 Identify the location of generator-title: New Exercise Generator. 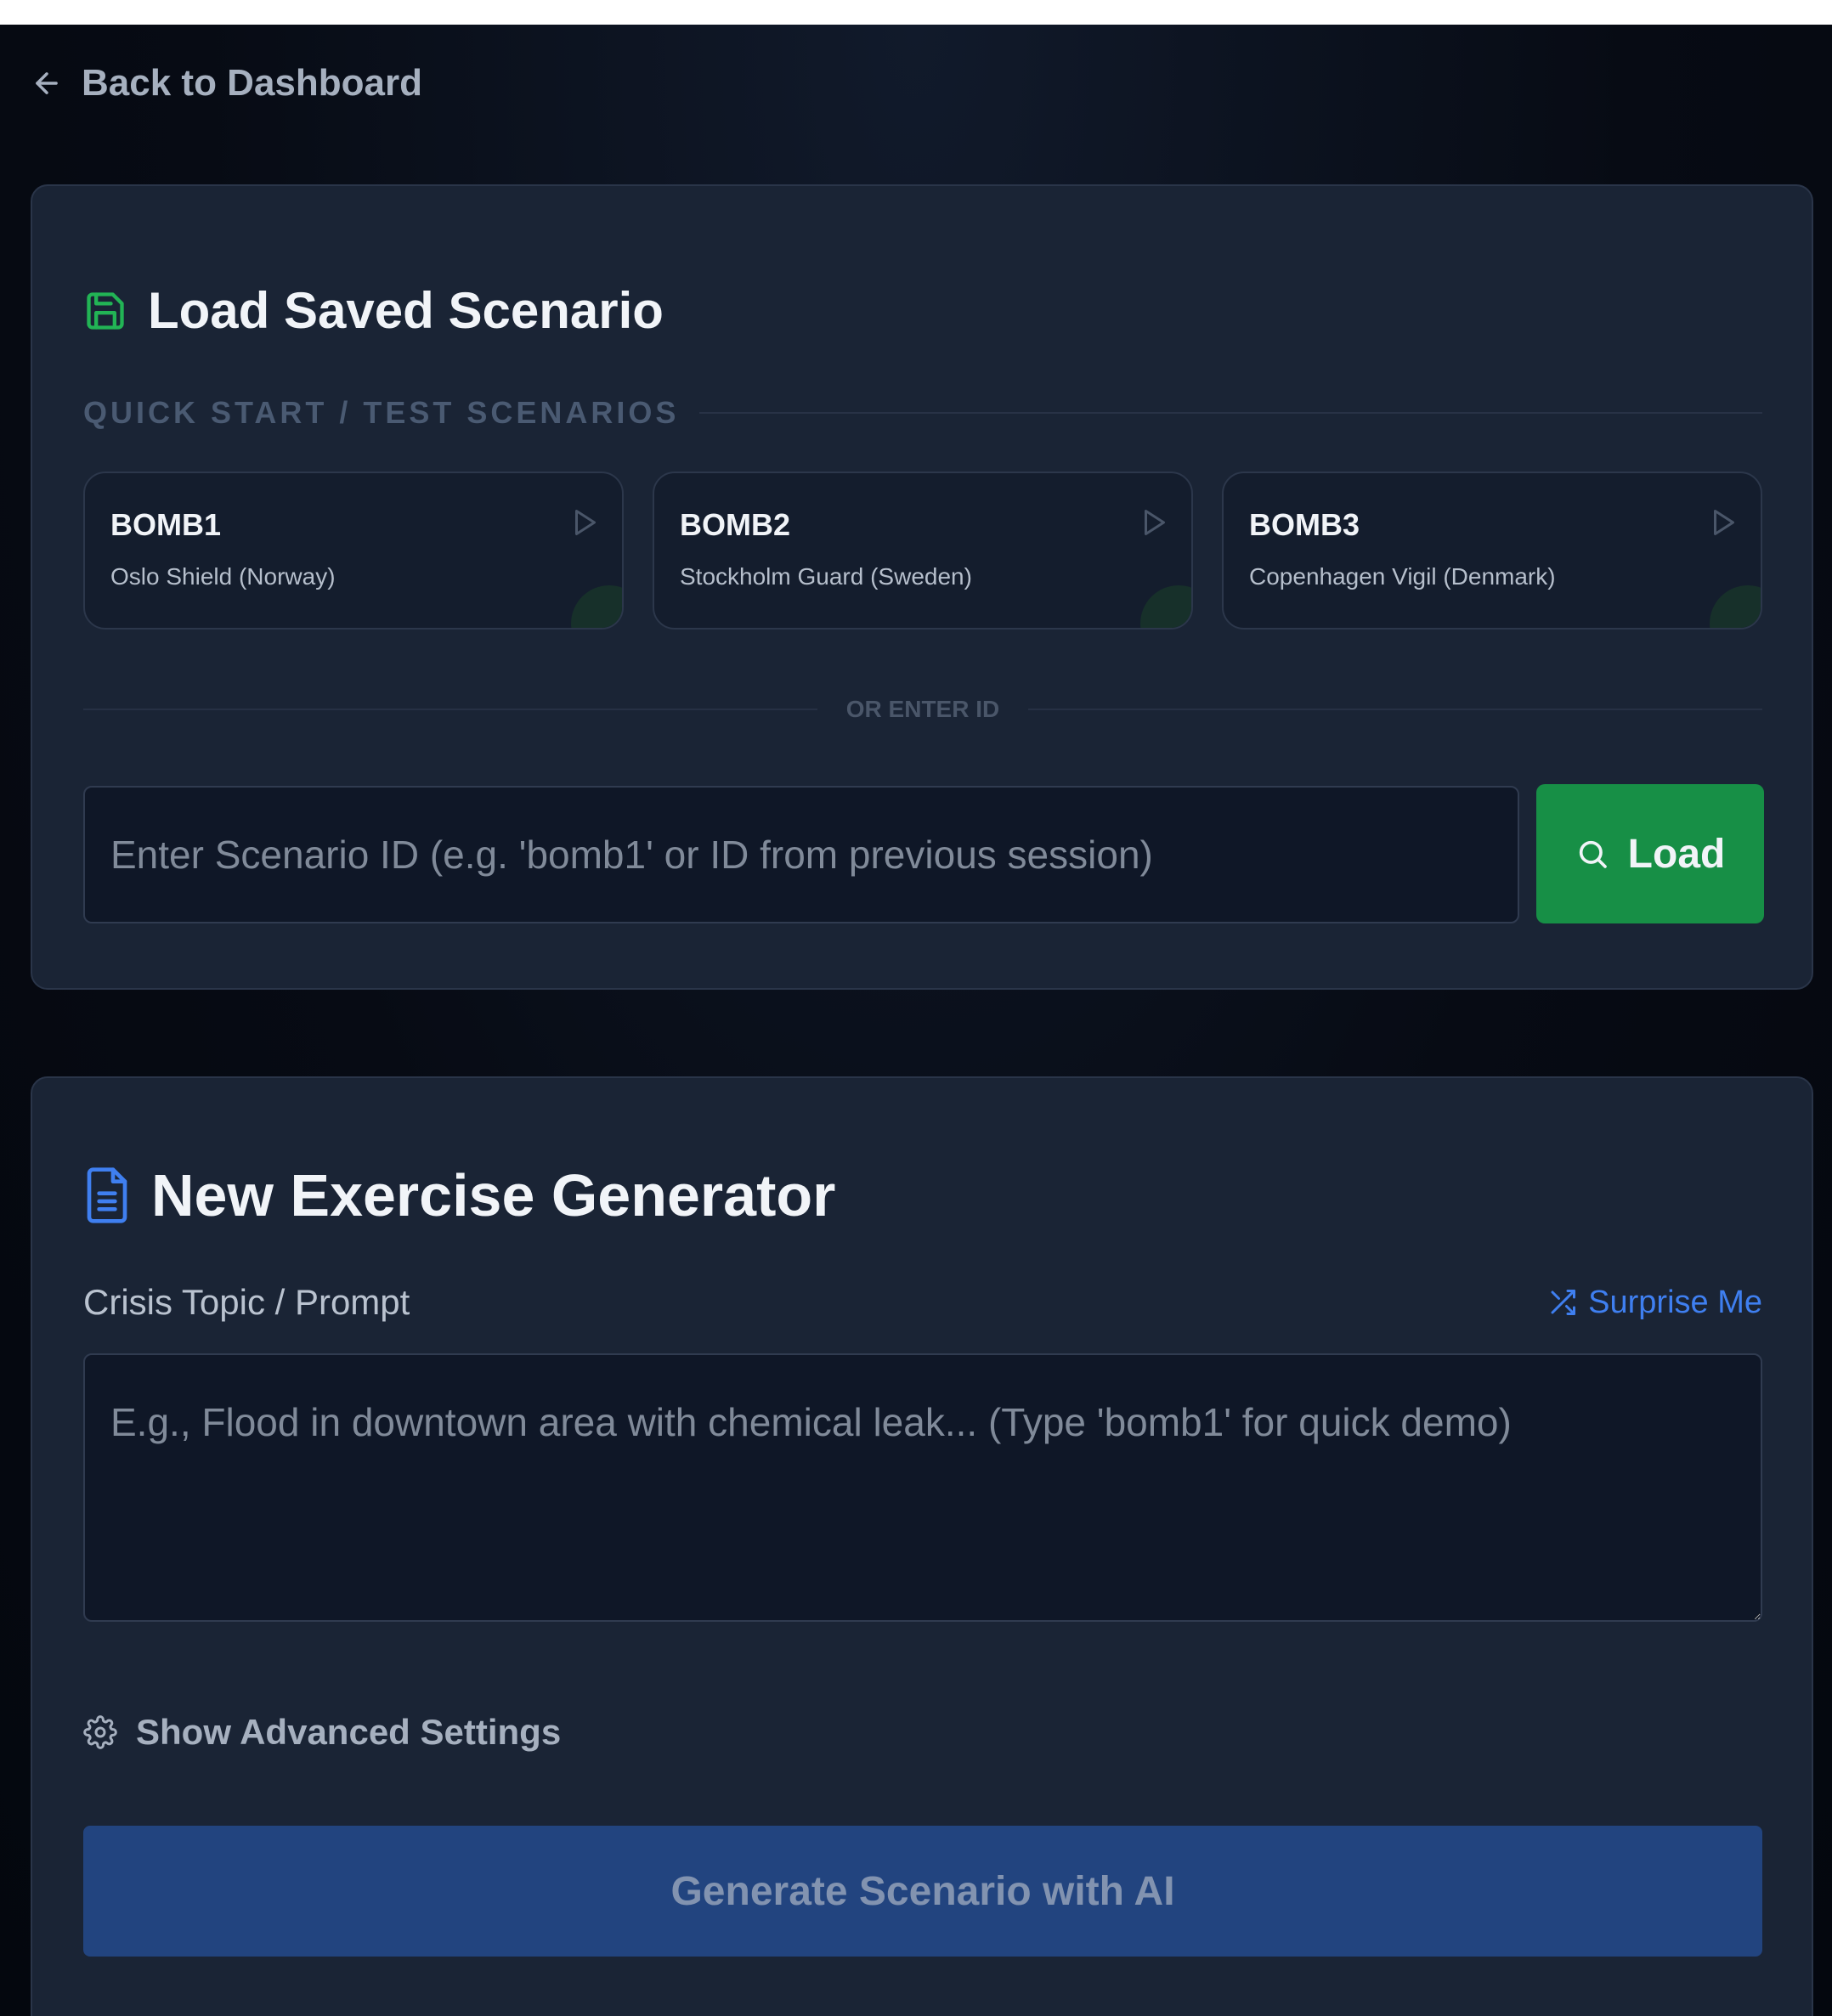
(493, 1195).